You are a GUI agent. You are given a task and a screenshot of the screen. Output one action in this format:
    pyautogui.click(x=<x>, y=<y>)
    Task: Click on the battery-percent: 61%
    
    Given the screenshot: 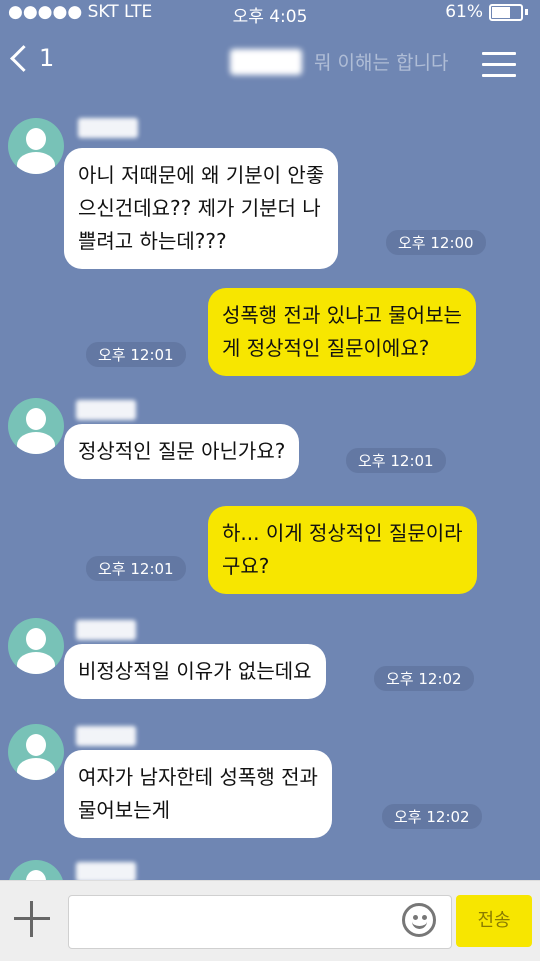 What is the action you would take?
    pyautogui.click(x=464, y=12)
    